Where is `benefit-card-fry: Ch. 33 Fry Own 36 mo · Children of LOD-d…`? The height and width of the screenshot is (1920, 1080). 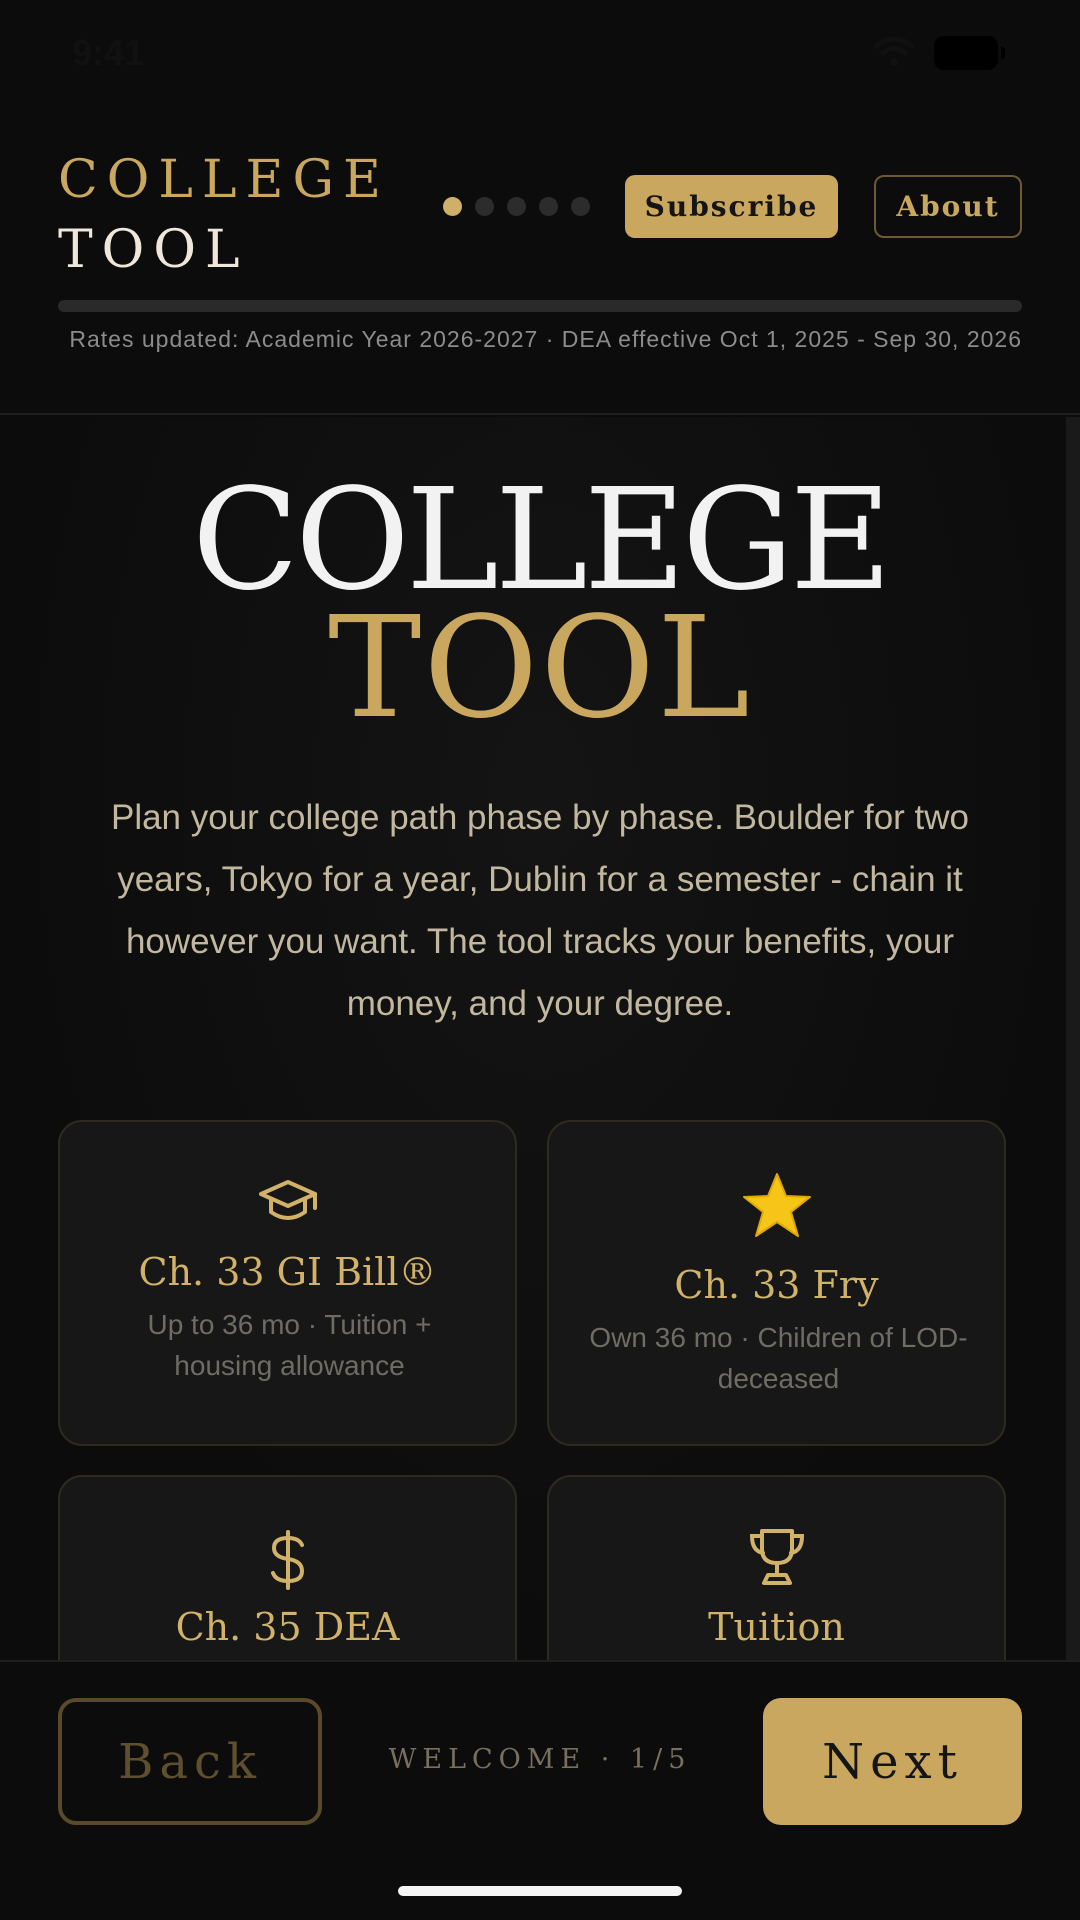 benefit-card-fry: Ch. 33 Fry Own 36 mo · Children of LOD-d… is located at coordinates (776, 1283).